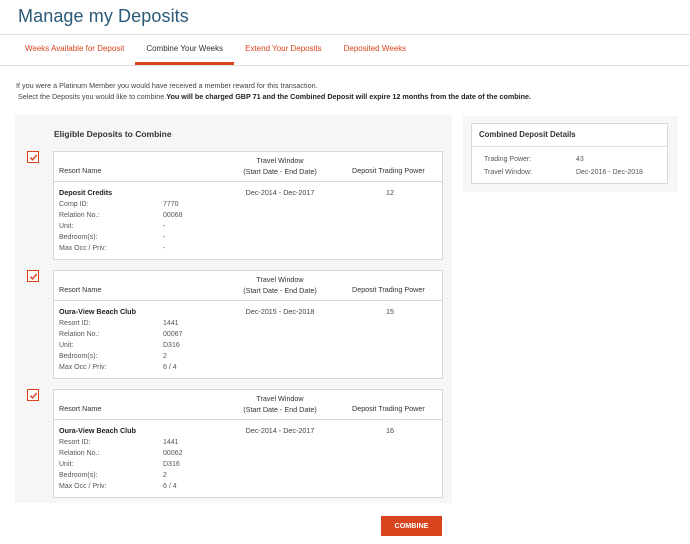  I want to click on combine-button: COMBINE, so click(411, 526).